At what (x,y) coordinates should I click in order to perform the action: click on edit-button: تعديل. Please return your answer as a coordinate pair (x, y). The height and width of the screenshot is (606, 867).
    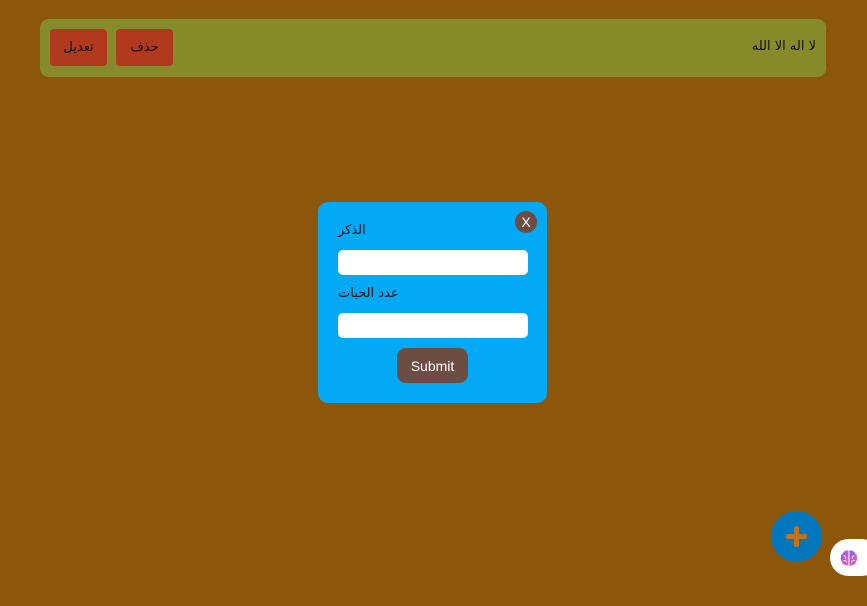
    Looking at the image, I should click on (78, 47).